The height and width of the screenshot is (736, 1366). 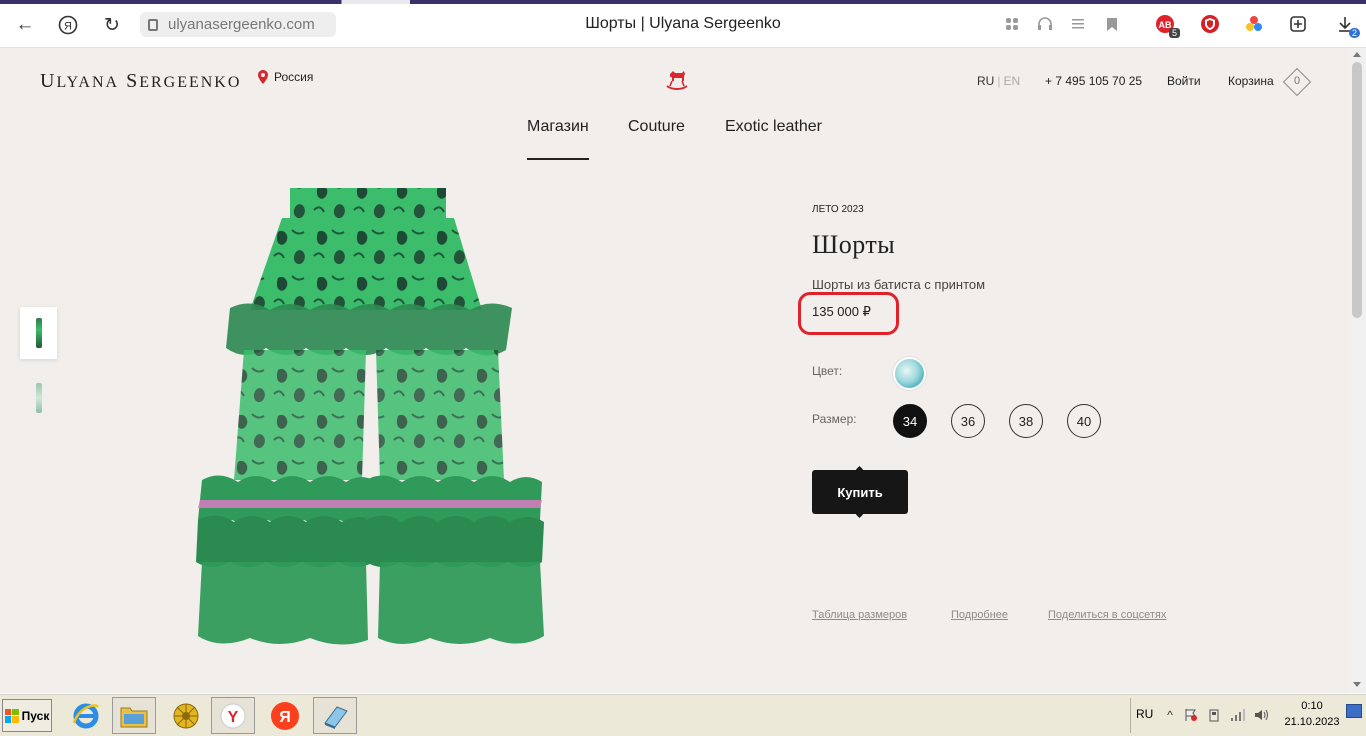 I want to click on size-option-40: 40, so click(x=1084, y=421).